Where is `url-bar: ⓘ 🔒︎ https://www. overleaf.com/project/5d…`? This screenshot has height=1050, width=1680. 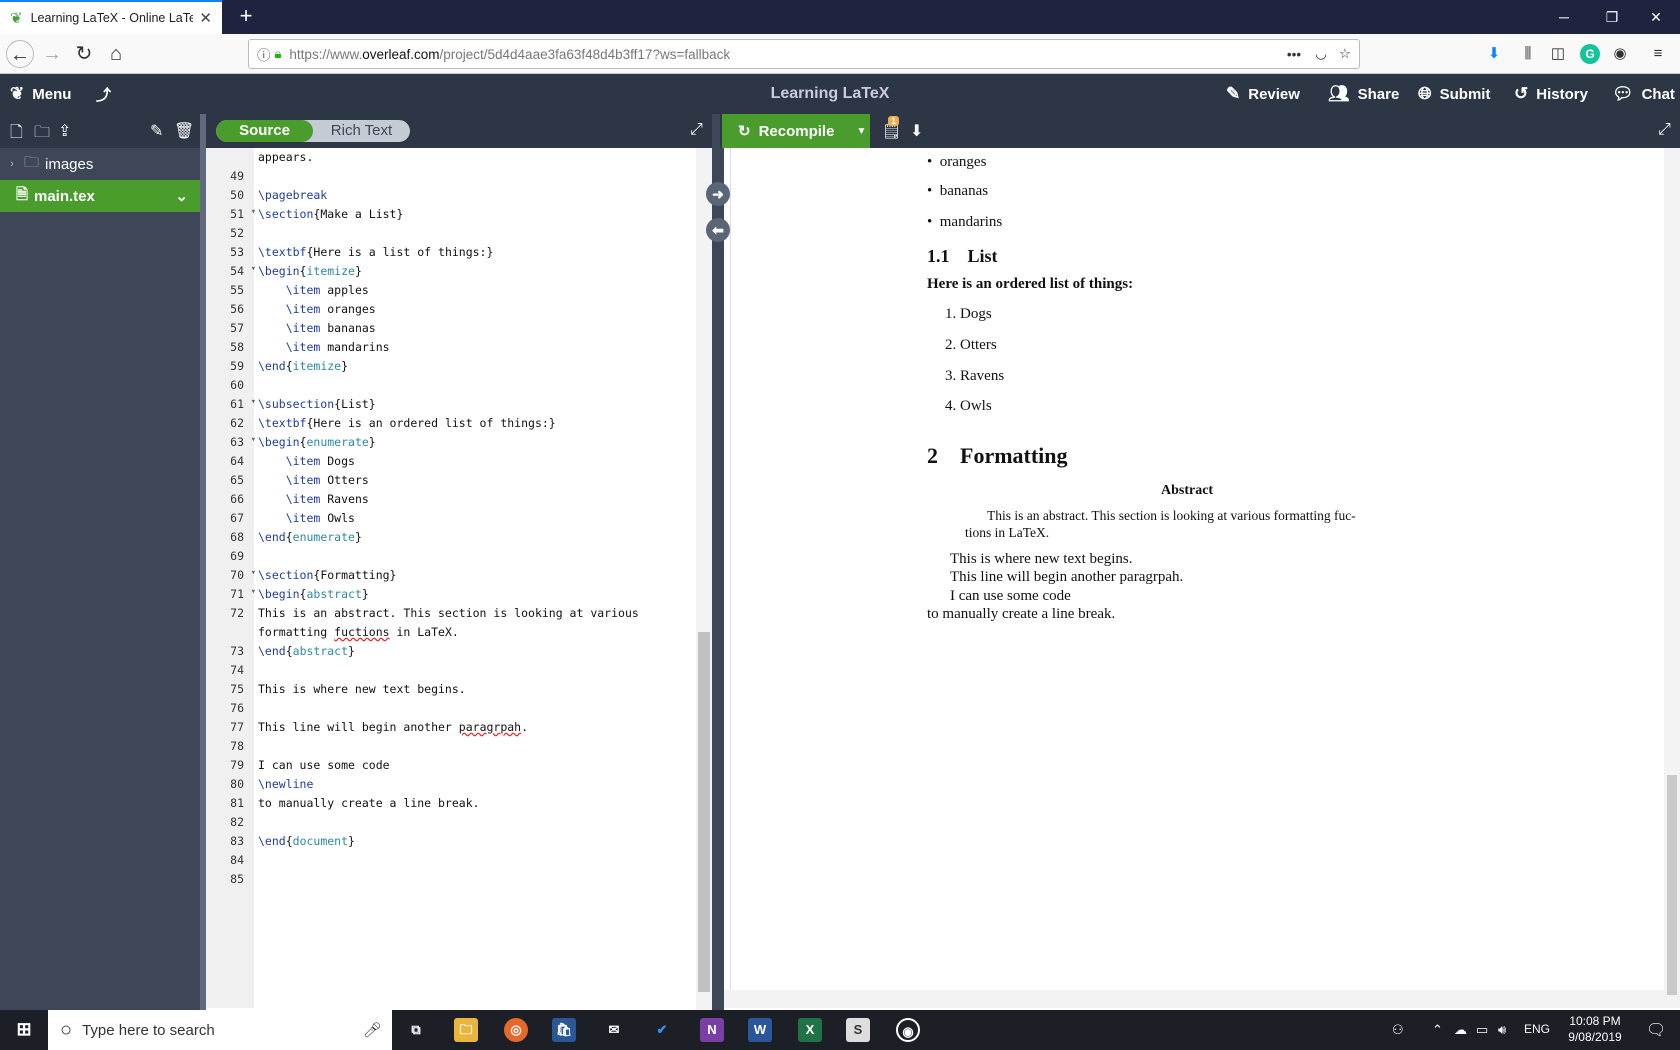
url-bar: ⓘ 🔒︎ https://www. overleaf.com/project/5d… is located at coordinates (804, 54).